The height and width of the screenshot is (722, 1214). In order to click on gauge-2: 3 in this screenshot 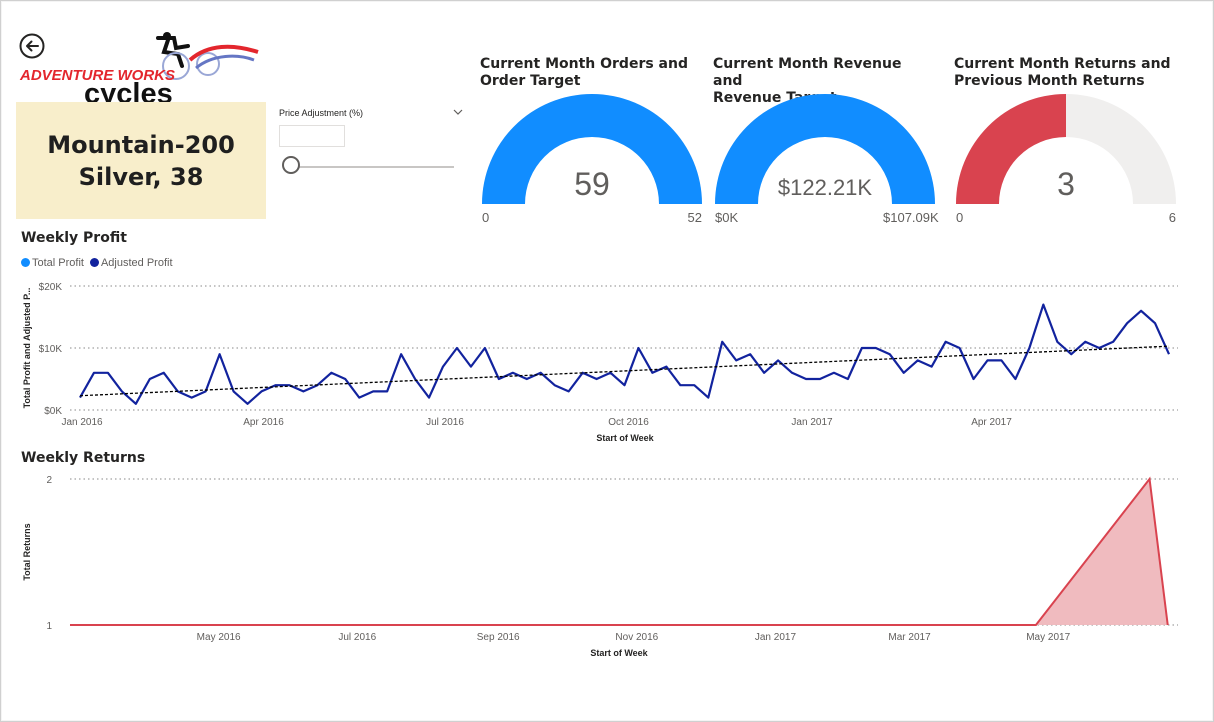, I will do `click(1066, 159)`.